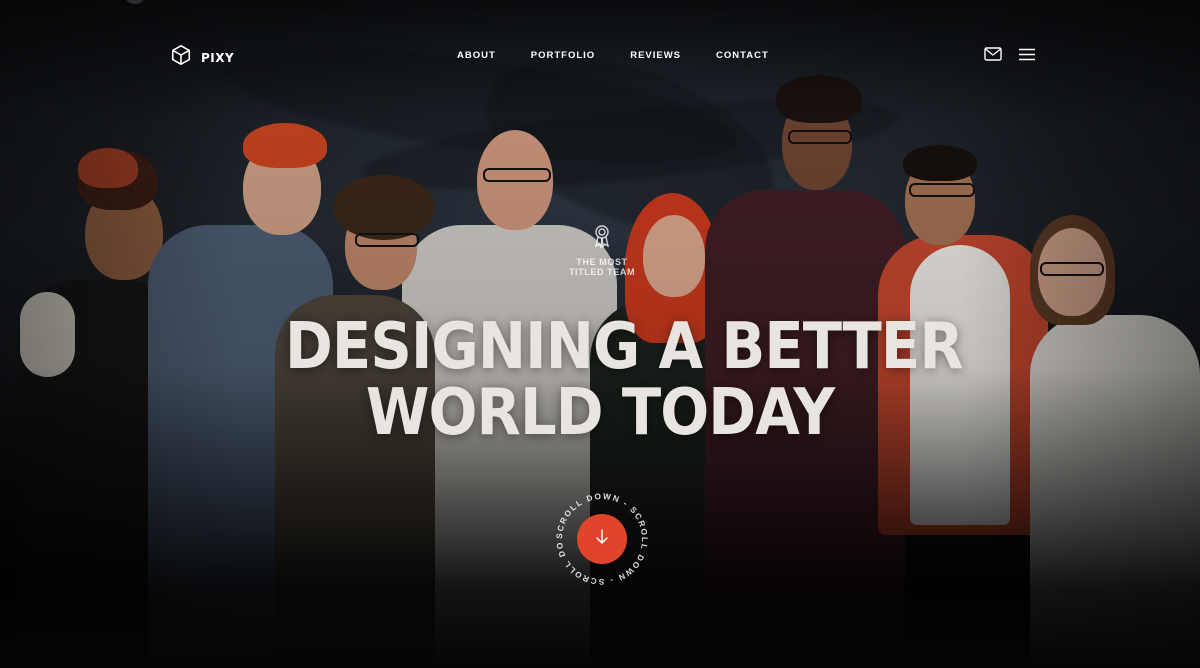 Image resolution: width=1200 pixels, height=668 pixels. What do you see at coordinates (1027, 57) in the screenshot?
I see `hamburger-menu-icon` at bounding box center [1027, 57].